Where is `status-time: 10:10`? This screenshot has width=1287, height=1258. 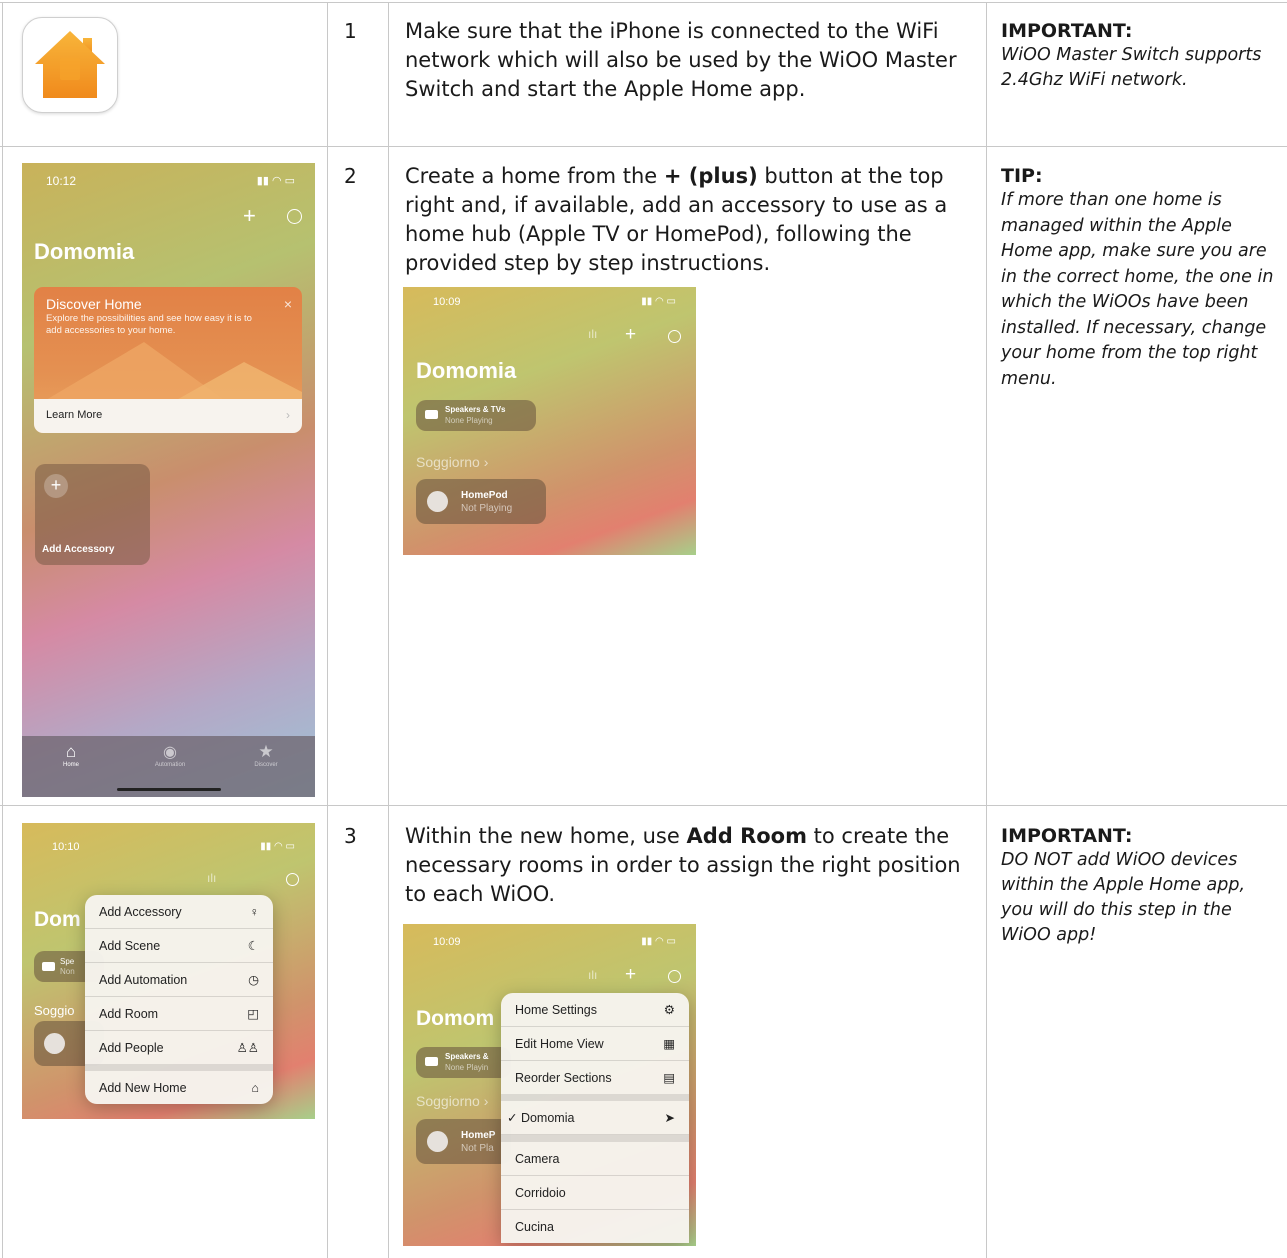 status-time: 10:10 is located at coordinates (66, 847).